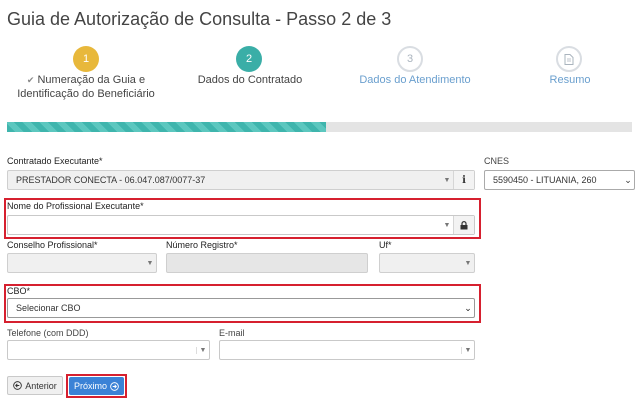  Describe the element at coordinates (241, 308) in the screenshot. I see `cbo-select: Selecionar CBO ⌄` at that location.